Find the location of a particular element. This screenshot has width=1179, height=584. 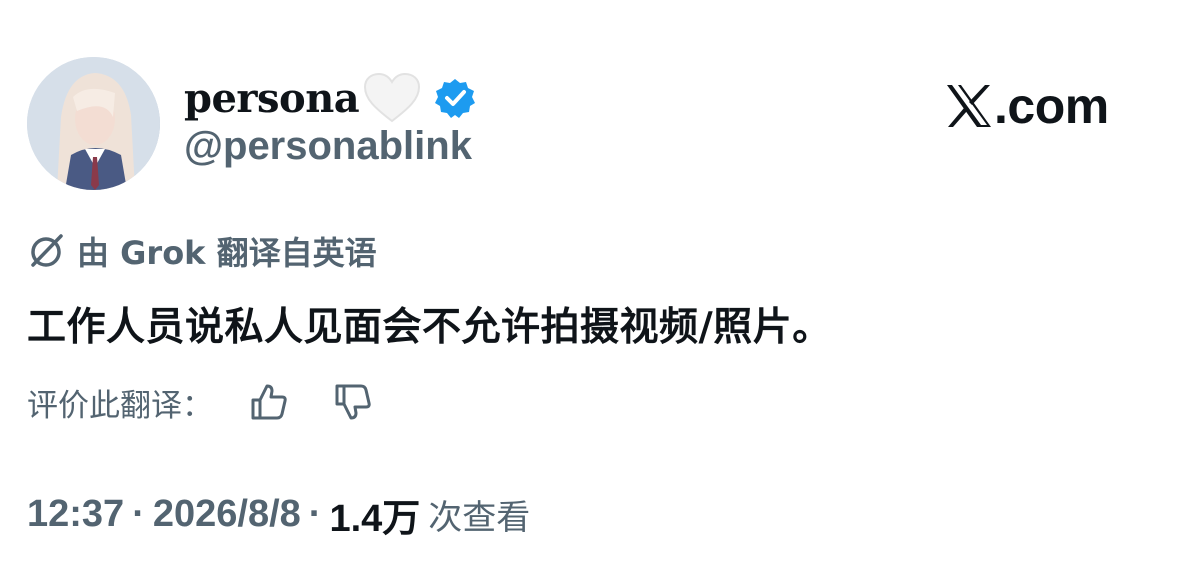

white-heart-icon is located at coordinates (392, 98).